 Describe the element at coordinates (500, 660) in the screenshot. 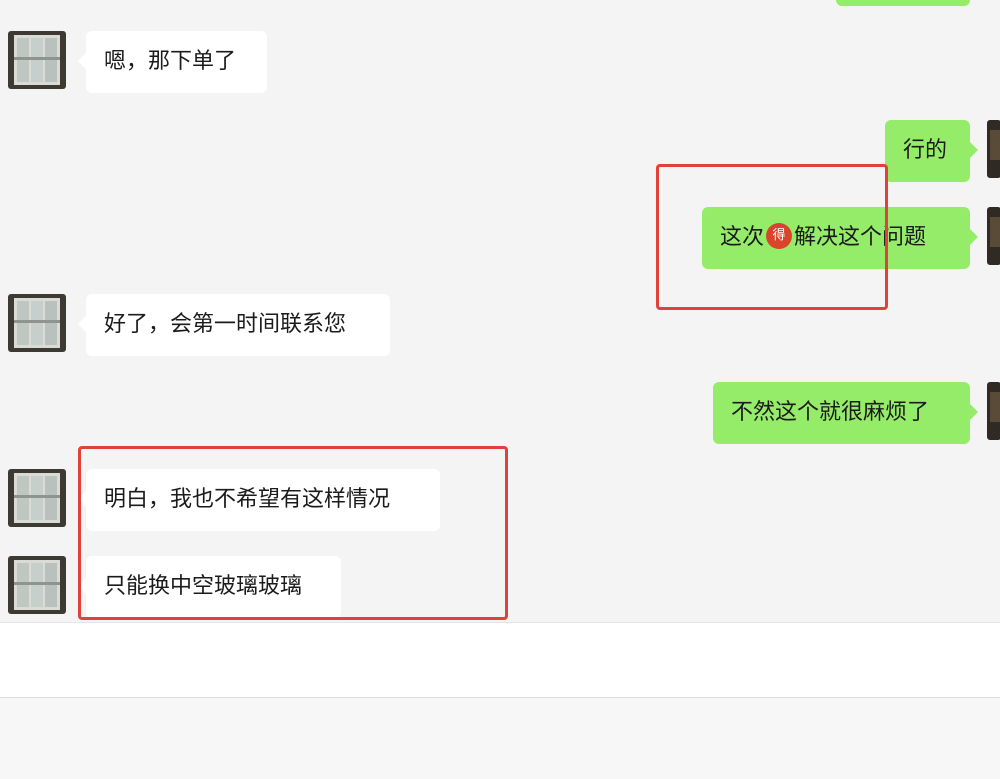

I see `message-input` at that location.